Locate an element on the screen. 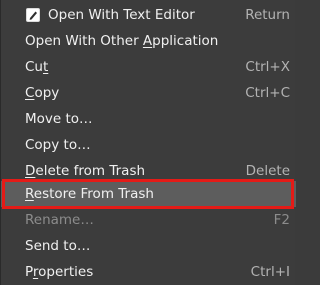 The height and width of the screenshot is (285, 320). menu-item-open-with-other-application: Open With Other Application is located at coordinates (148, 41).